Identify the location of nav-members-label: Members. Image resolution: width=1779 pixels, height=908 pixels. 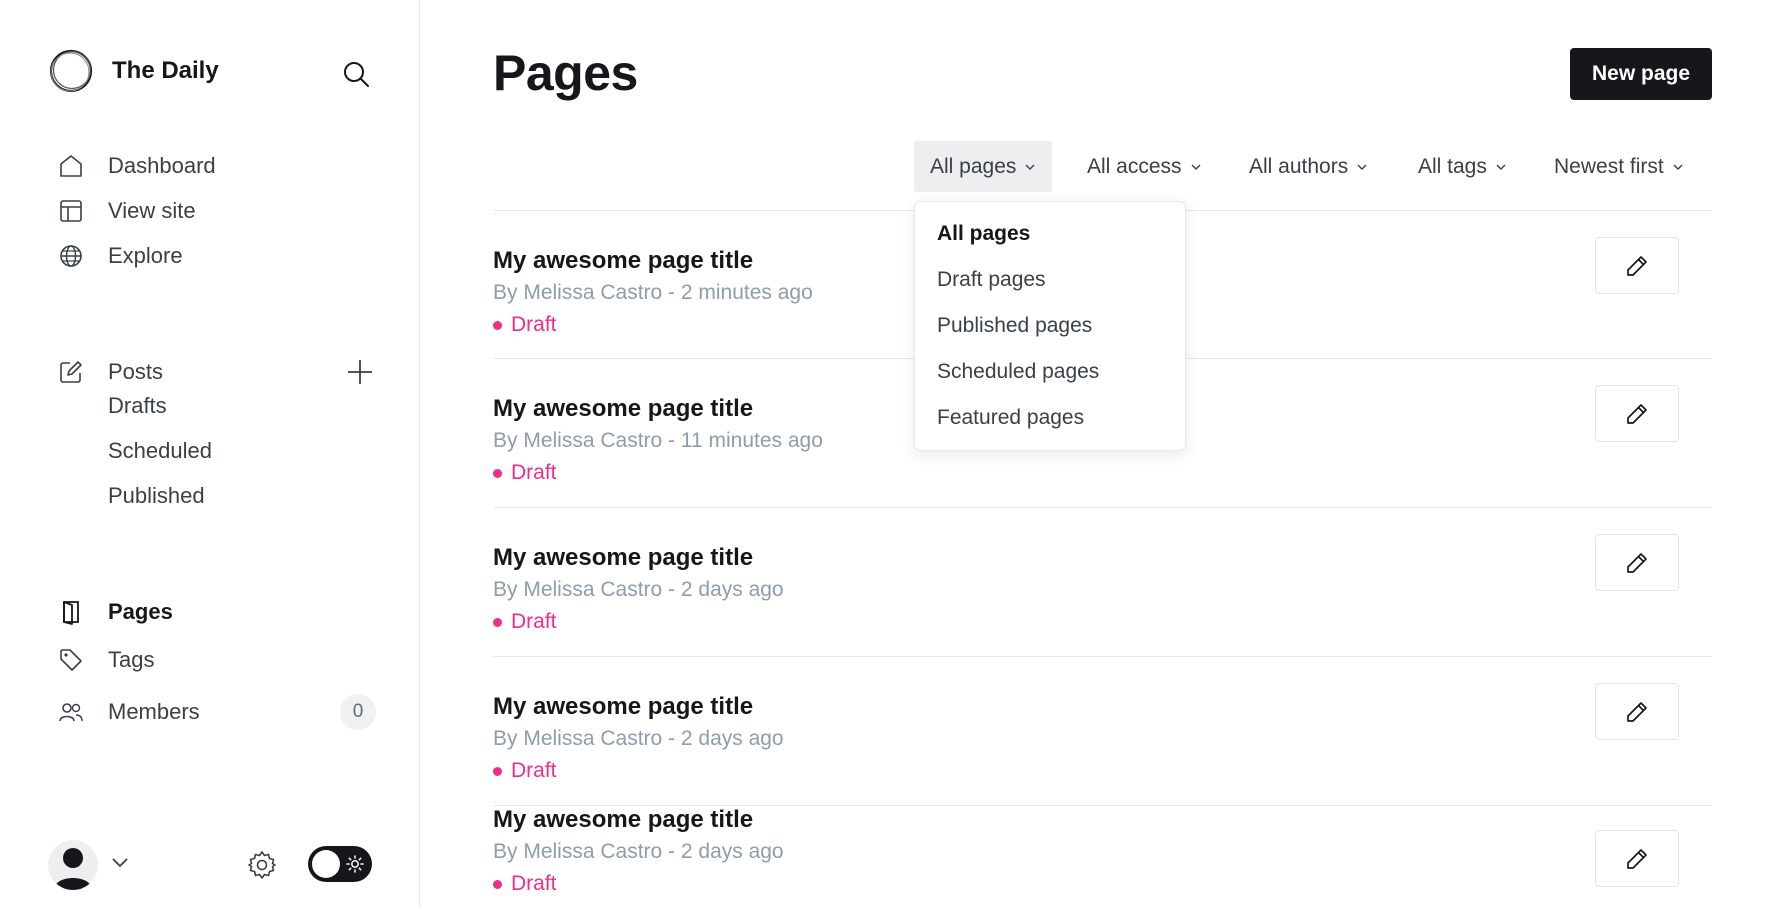
(154, 711).